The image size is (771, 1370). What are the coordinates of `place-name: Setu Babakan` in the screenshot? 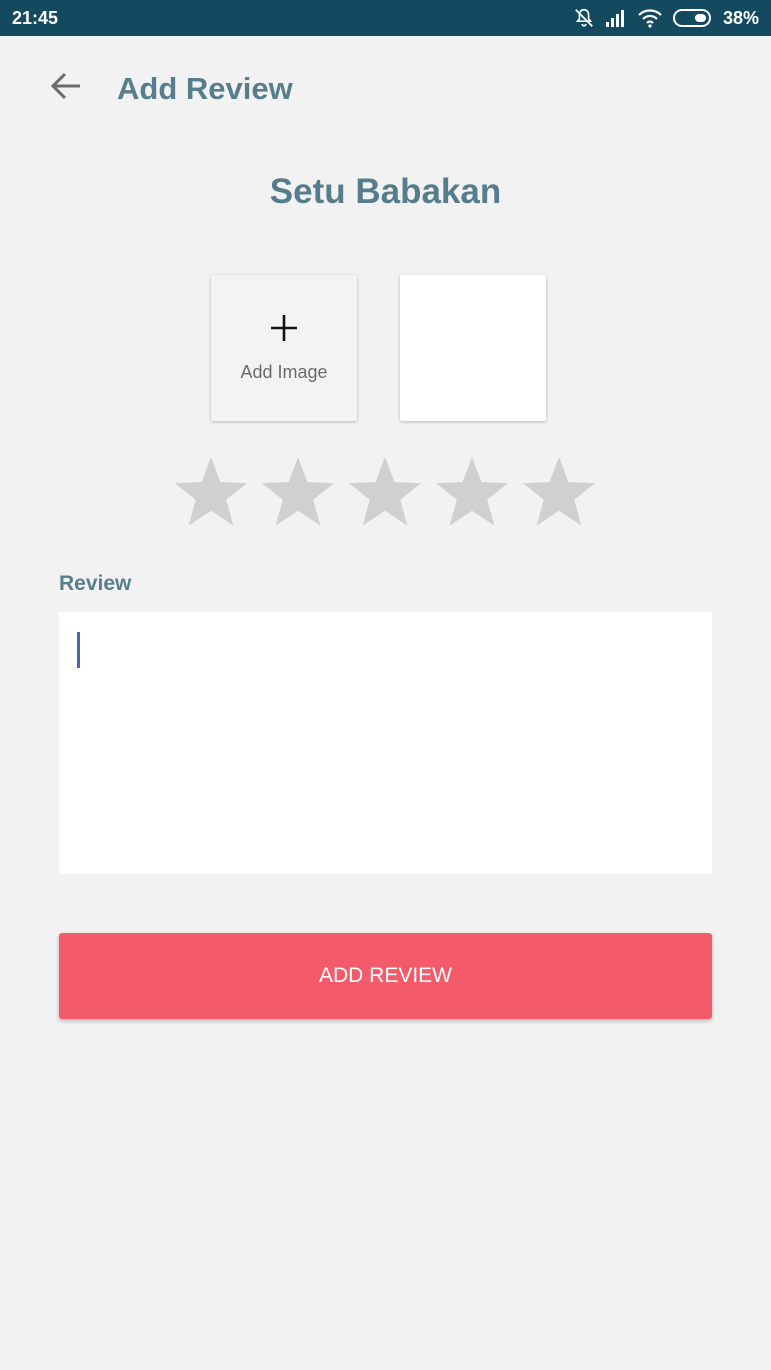 It's located at (385, 191).